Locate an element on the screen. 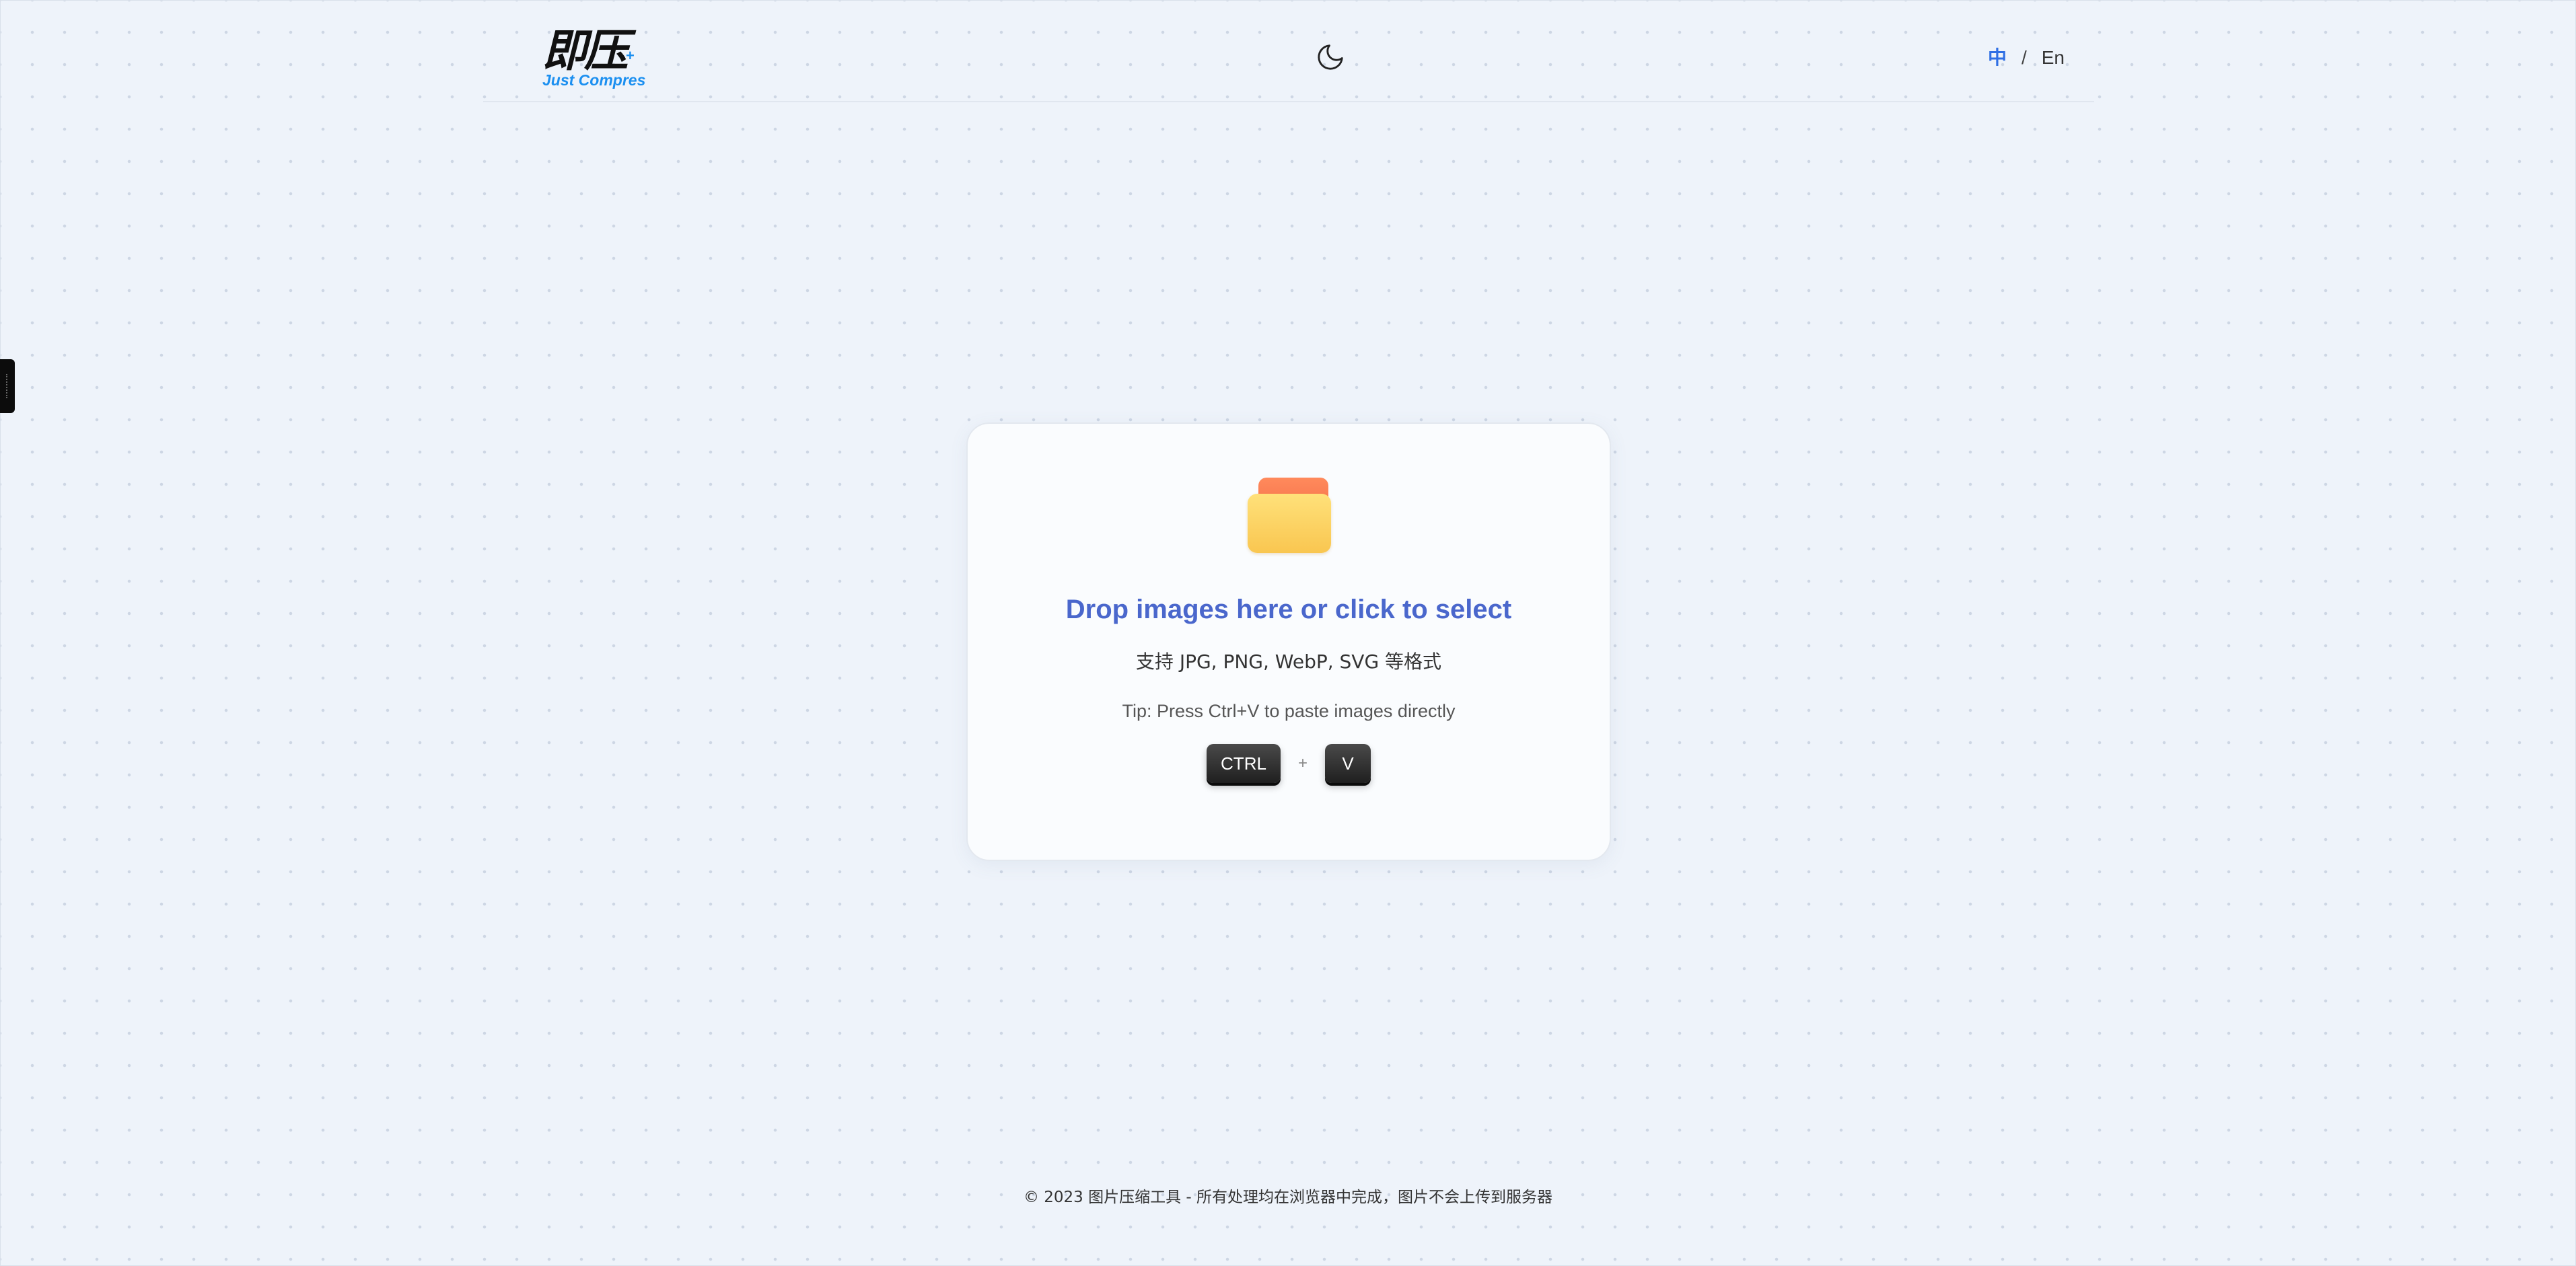 Image resolution: width=2576 pixels, height=1266 pixels. key-plus-sign: + is located at coordinates (1302, 763).